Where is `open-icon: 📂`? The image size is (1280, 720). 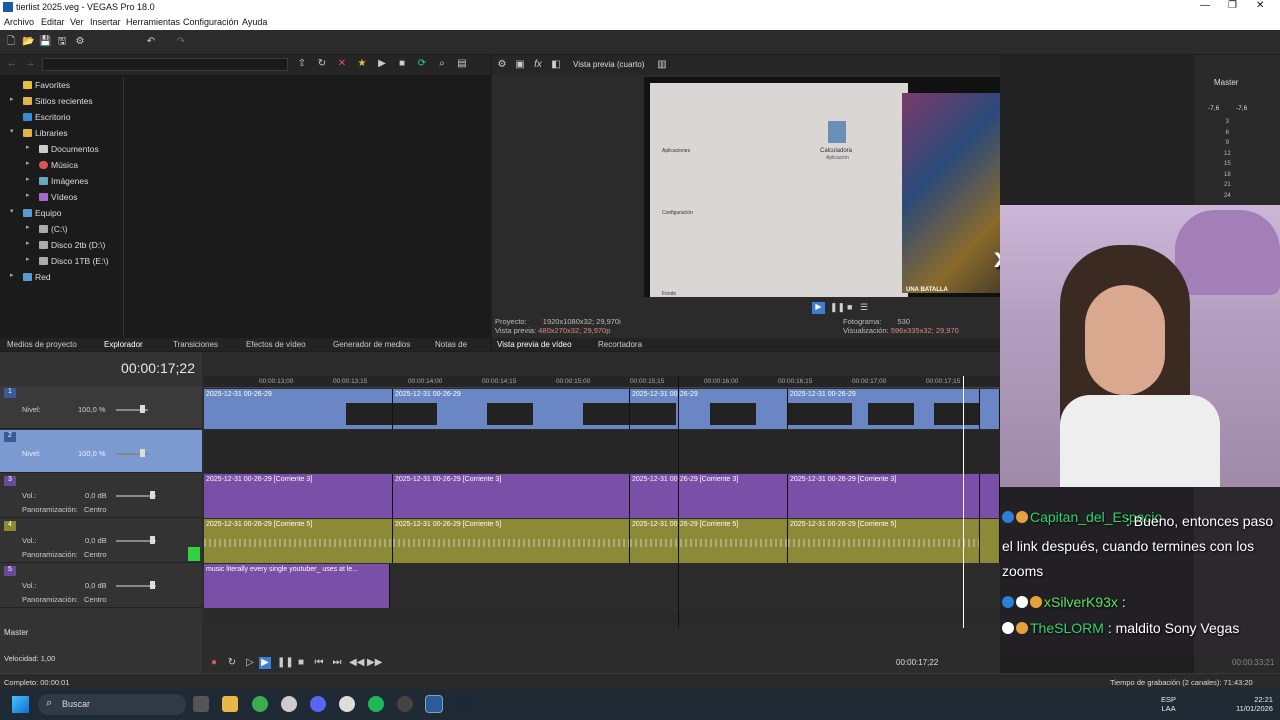 open-icon: 📂 is located at coordinates (28, 42).